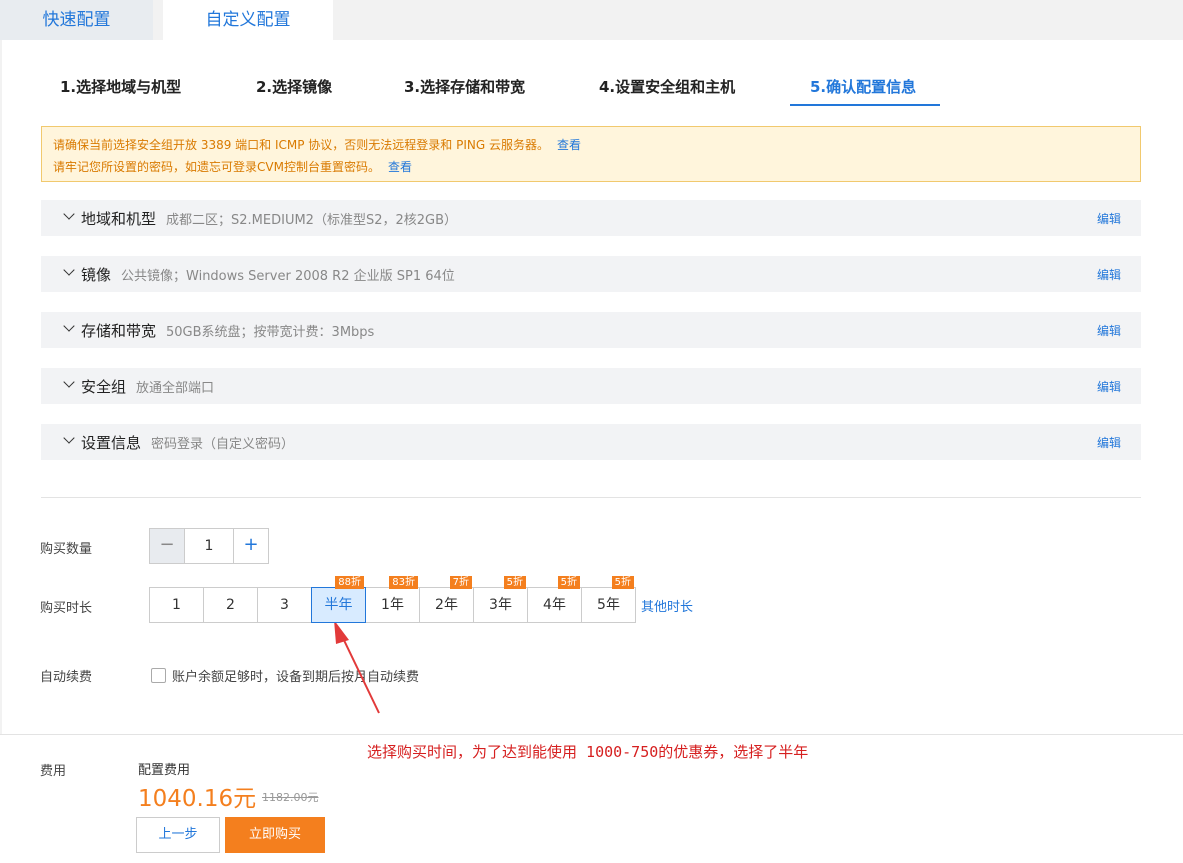 The height and width of the screenshot is (863, 1183). I want to click on quantity-label: 购买数量, so click(66, 549).